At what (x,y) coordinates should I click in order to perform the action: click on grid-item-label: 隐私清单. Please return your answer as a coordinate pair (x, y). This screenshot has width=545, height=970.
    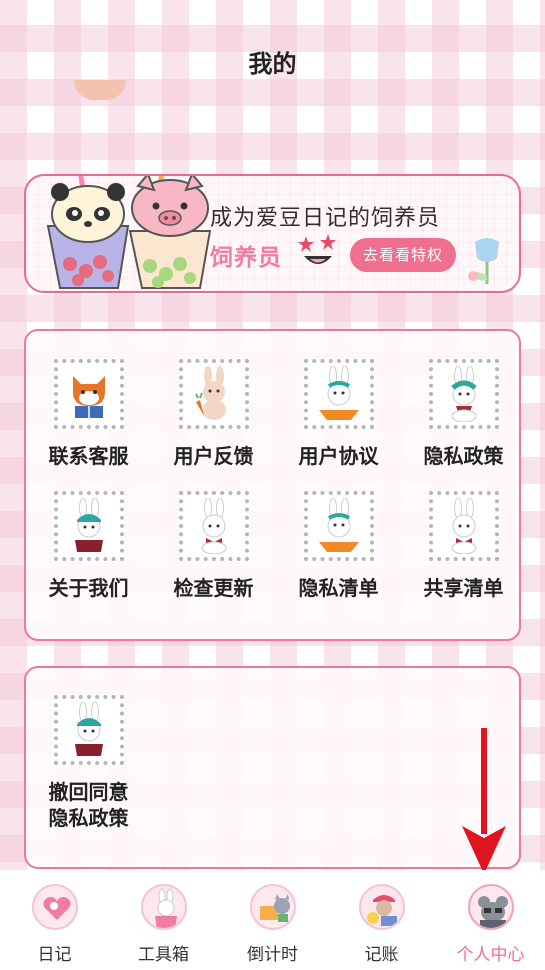
    Looking at the image, I should click on (338, 588).